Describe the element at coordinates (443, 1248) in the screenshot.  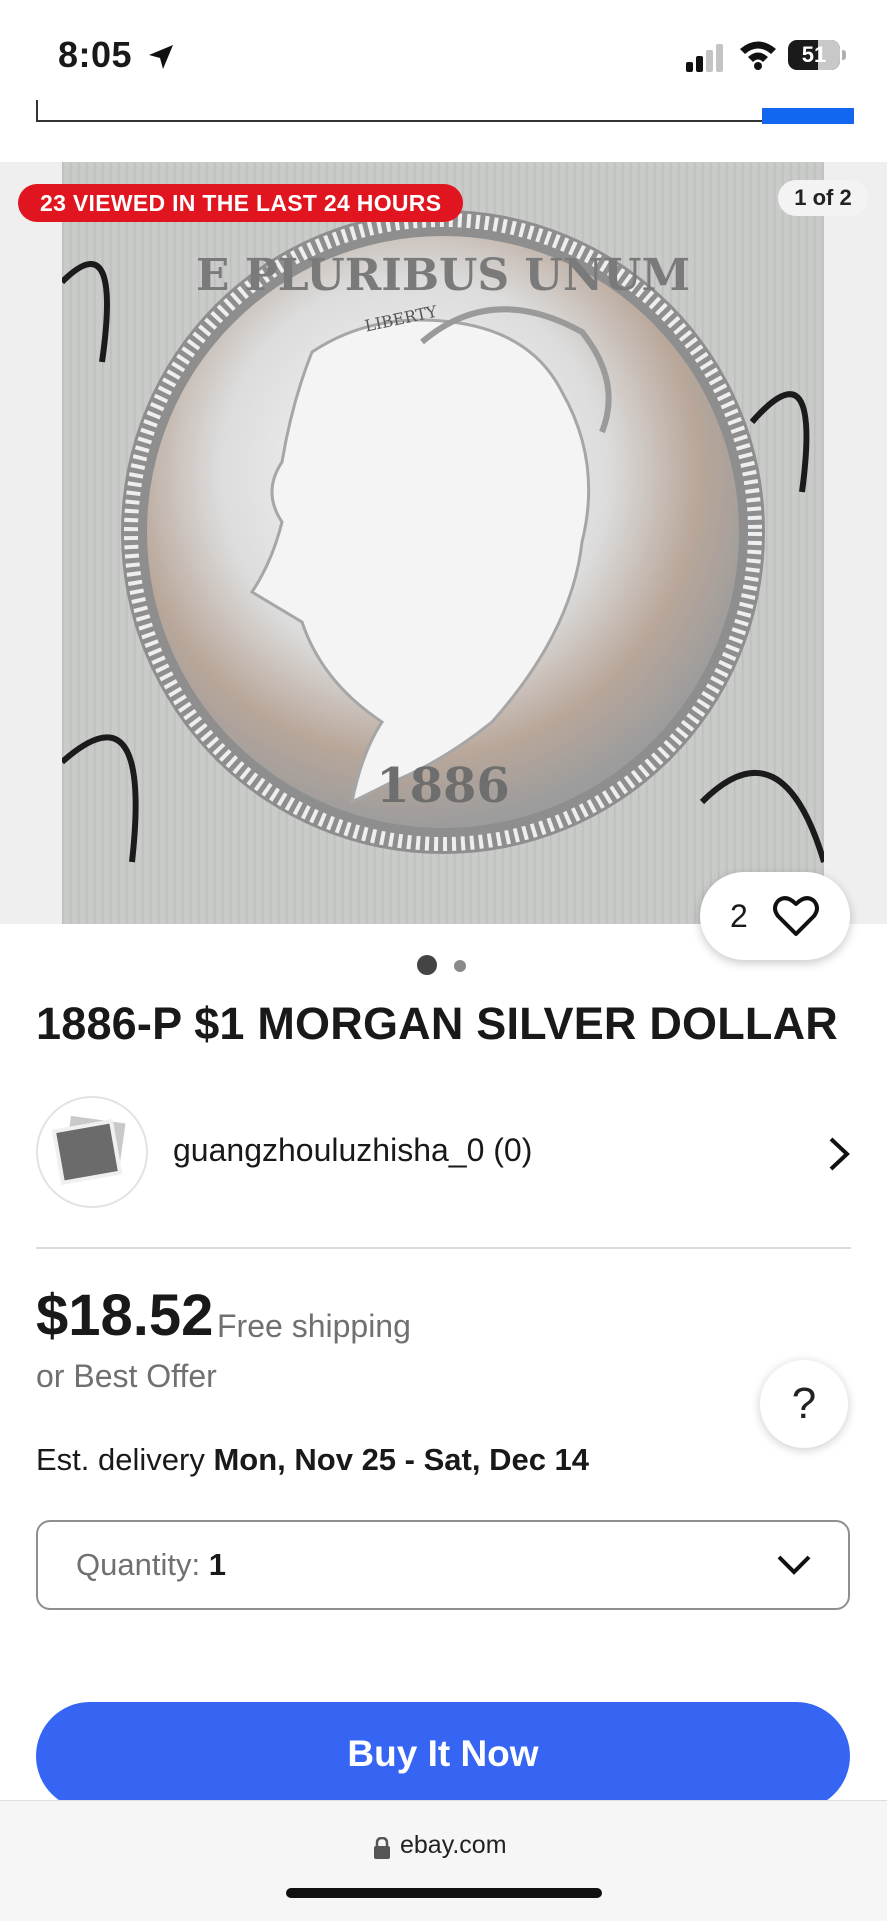
I see `divider` at that location.